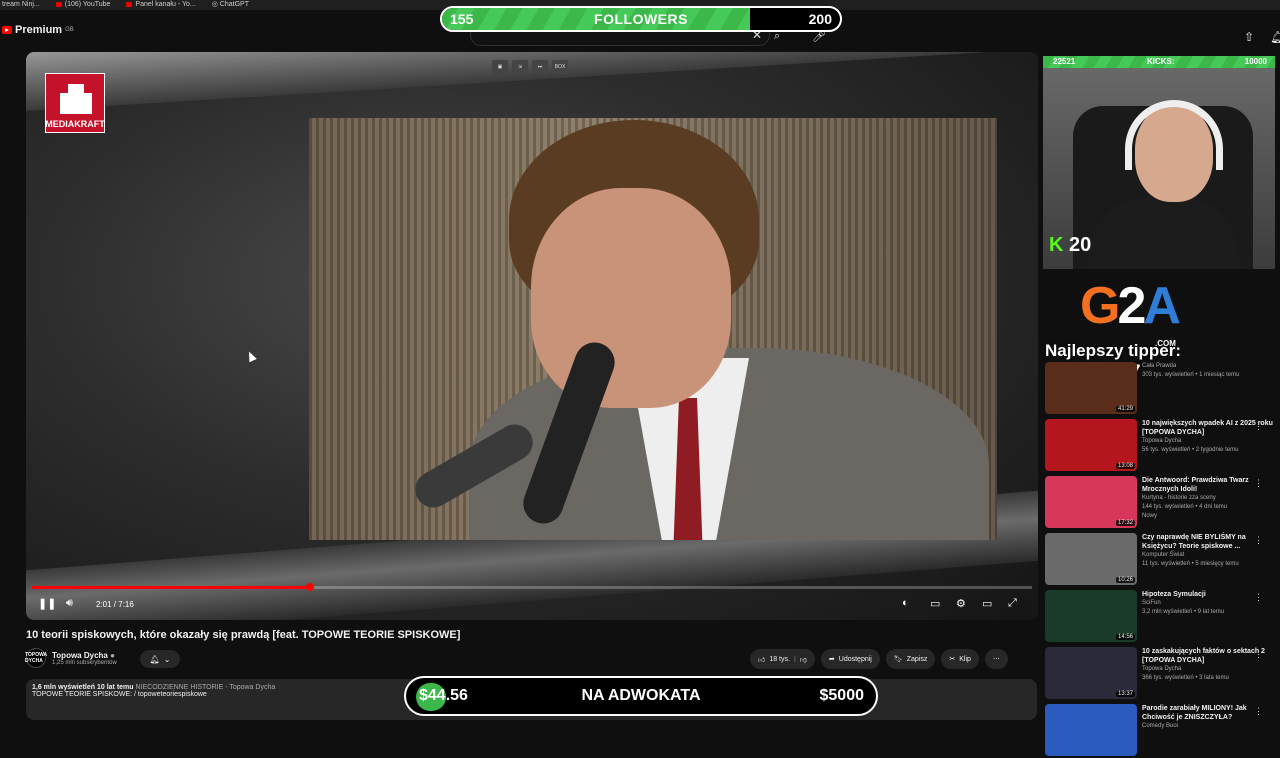 The image size is (1280, 758). I want to click on streamer-webcam: 22521 KICKS: 10000 K 20, so click(1159, 162).